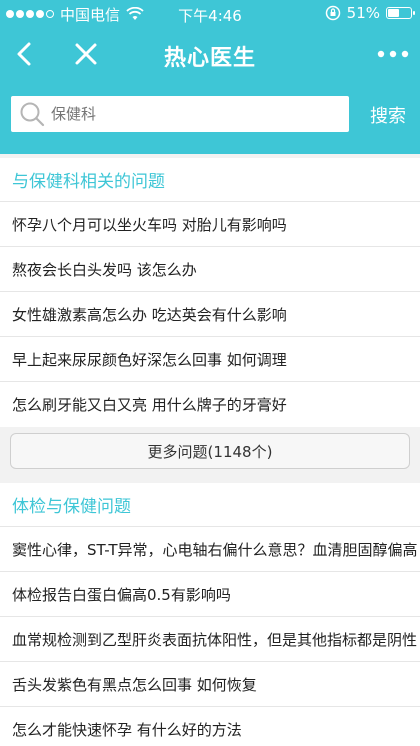 This screenshot has width=420, height=746. What do you see at coordinates (210, 505) in the screenshot?
I see `section-title: 体检与保健问题` at bounding box center [210, 505].